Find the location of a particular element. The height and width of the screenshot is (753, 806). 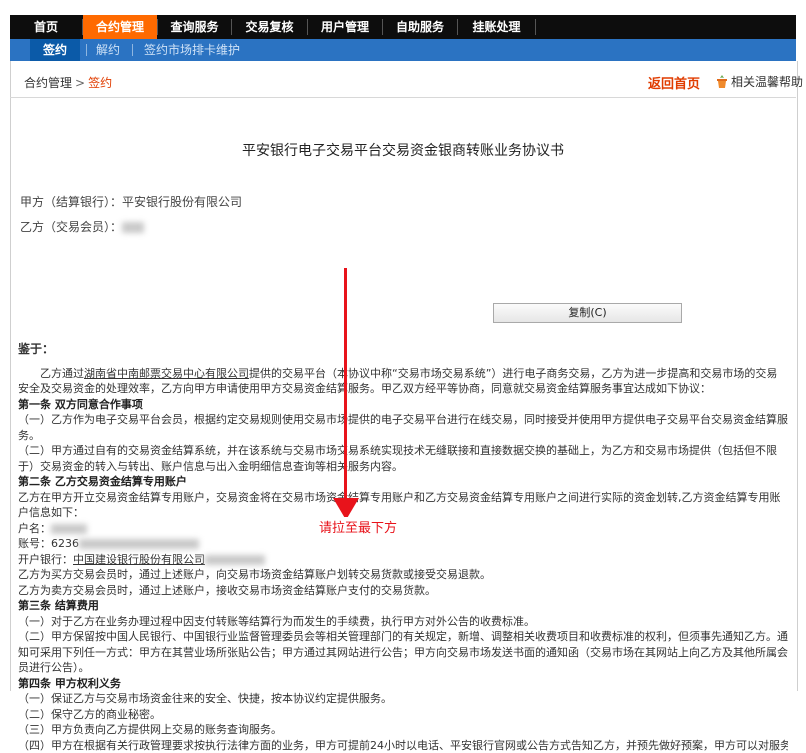

flowerpot-icon is located at coordinates (722, 81).